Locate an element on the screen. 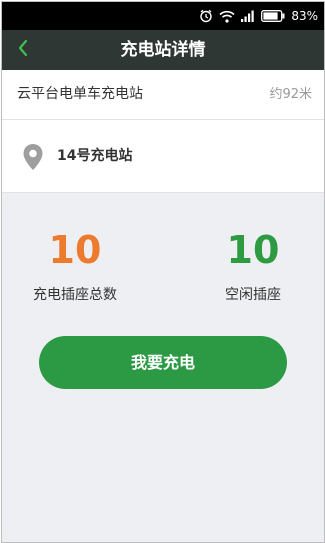 The width and height of the screenshot is (325, 543). battery-icon is located at coordinates (273, 16).